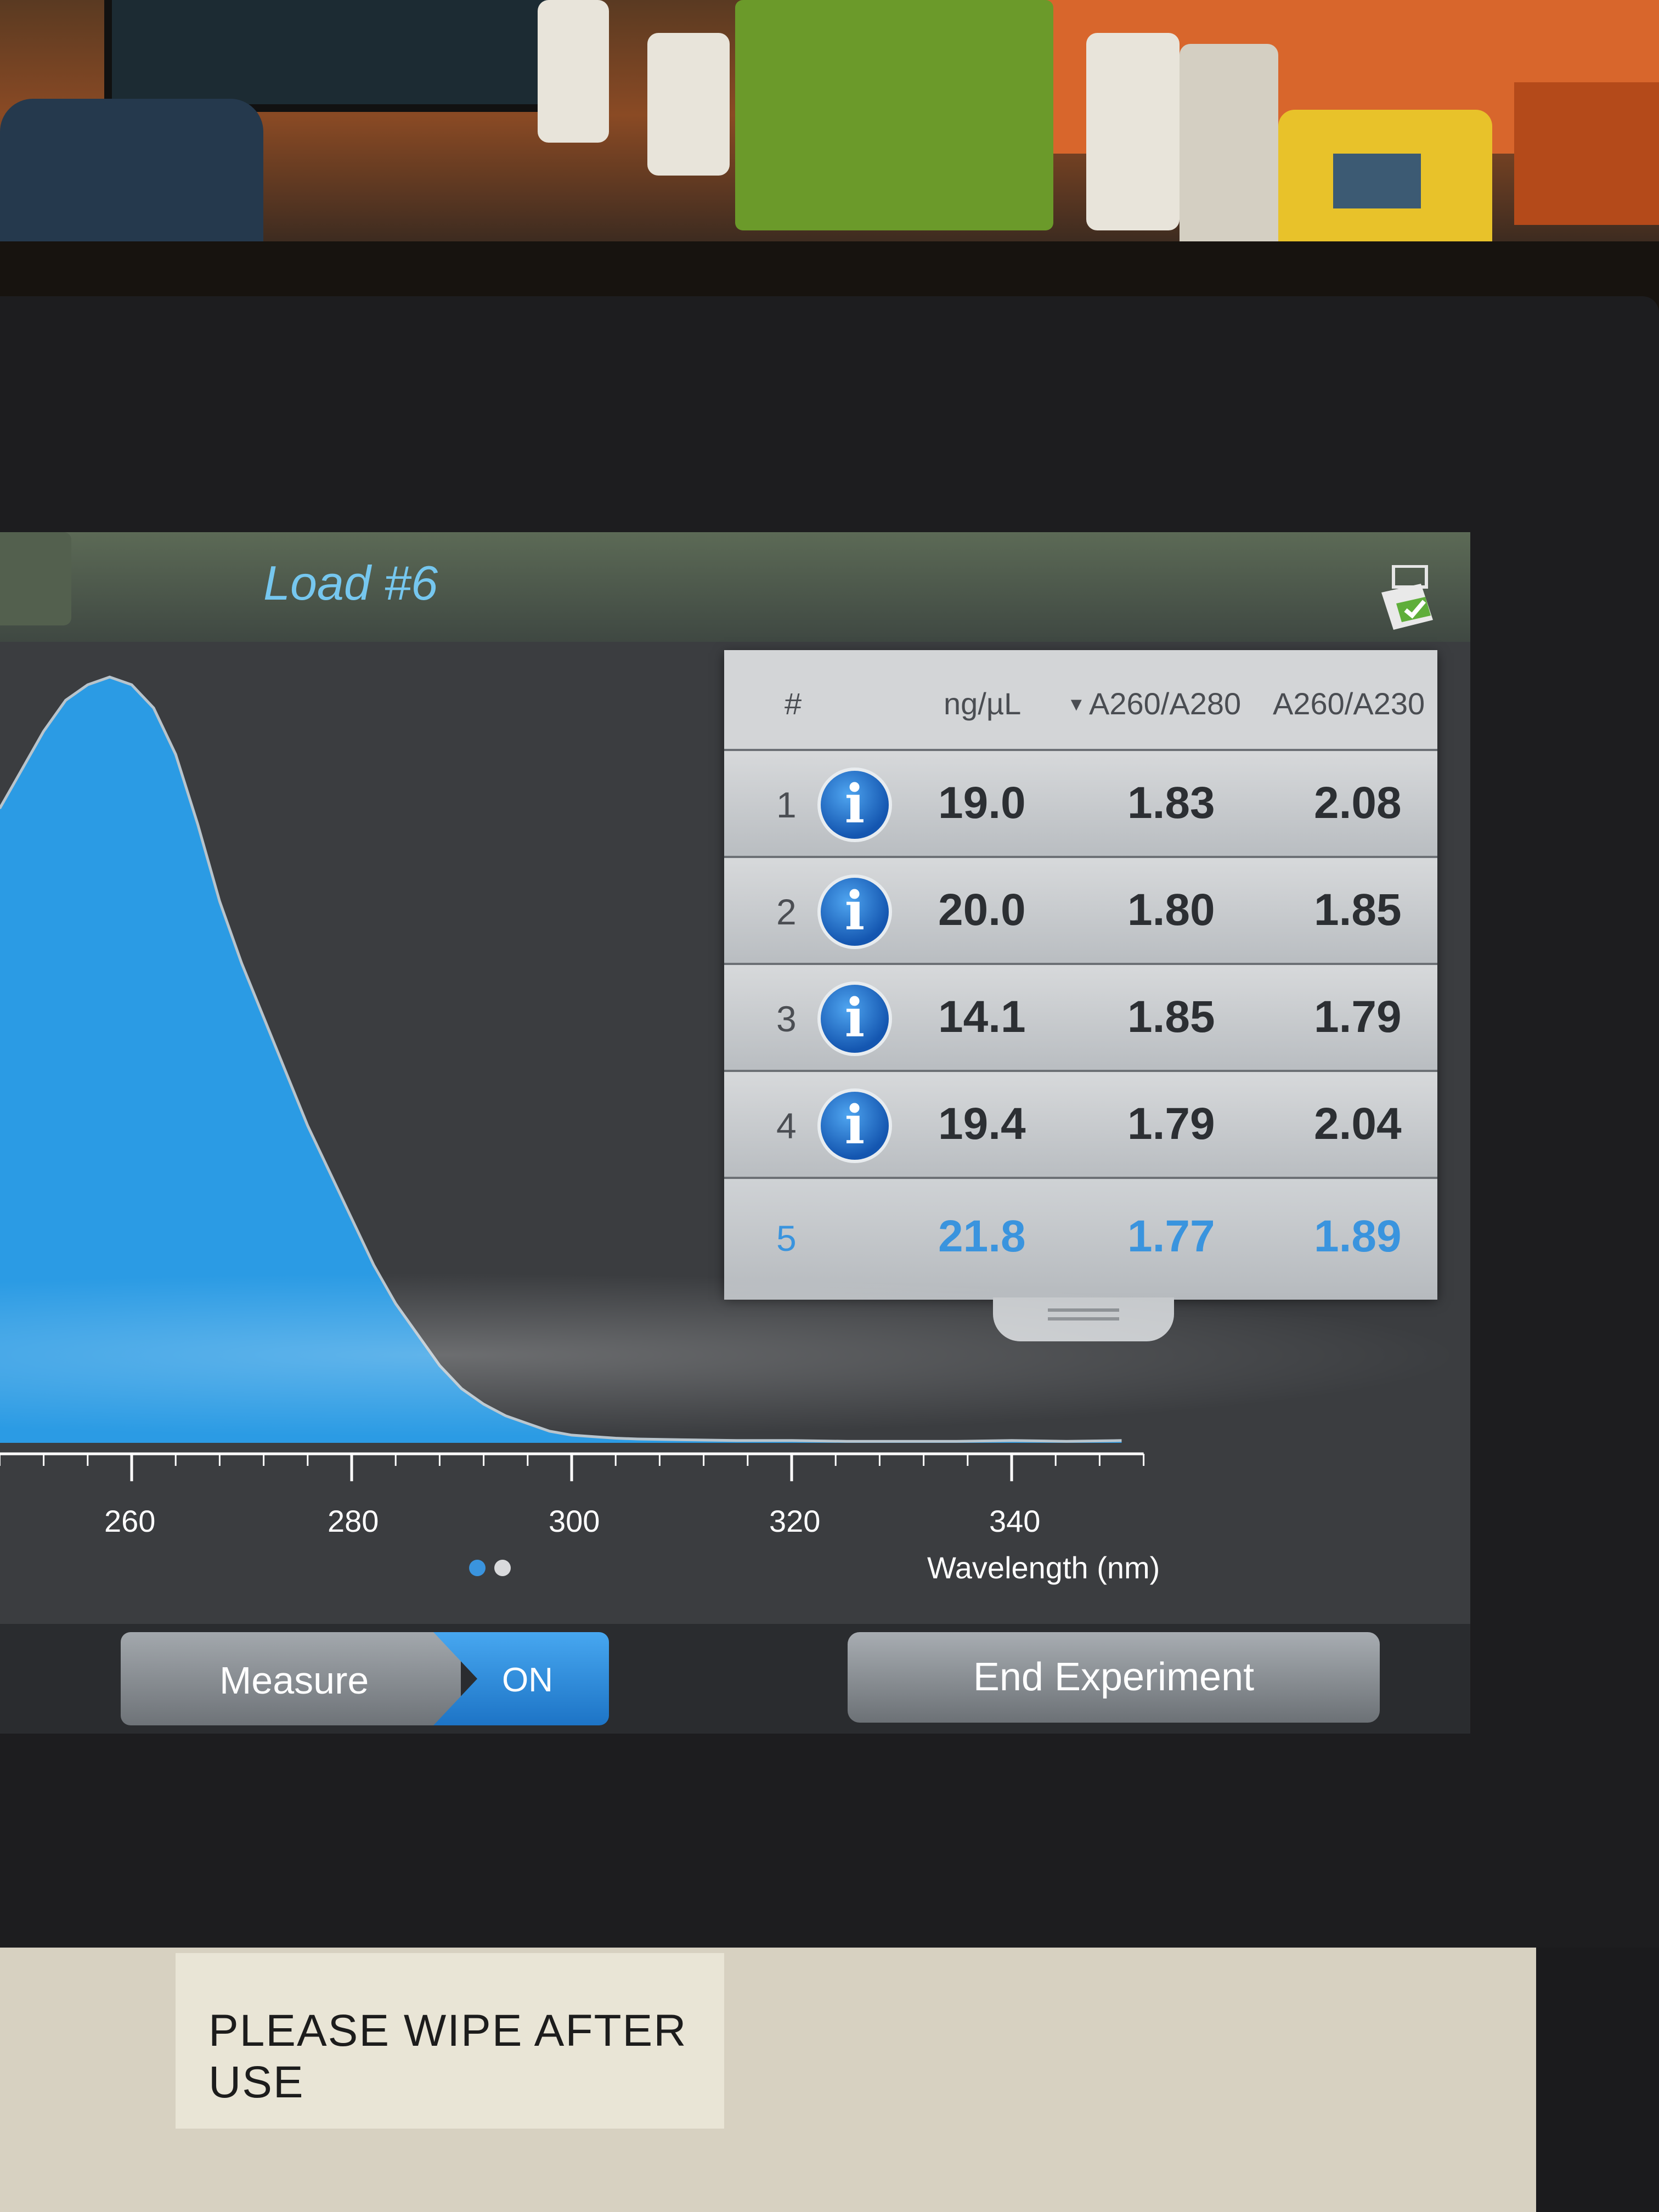 Image resolution: width=1659 pixels, height=2212 pixels. I want to click on results-header: # ng/µL ▼ A260/A280 A260/A230, so click(1080, 699).